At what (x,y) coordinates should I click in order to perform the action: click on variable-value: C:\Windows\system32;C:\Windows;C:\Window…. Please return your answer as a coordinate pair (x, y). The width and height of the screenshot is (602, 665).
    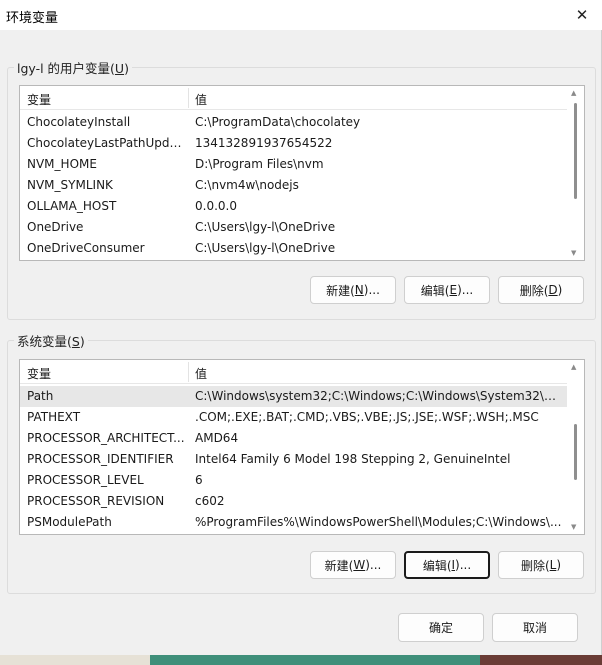
    Looking at the image, I should click on (380, 396).